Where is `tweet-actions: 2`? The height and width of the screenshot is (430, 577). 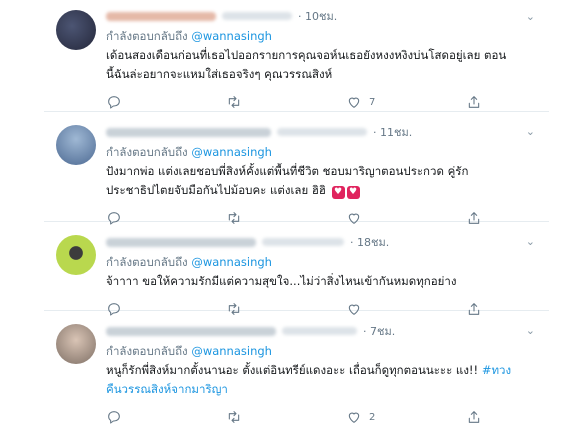
tweet-actions: 2 is located at coordinates (327, 417).